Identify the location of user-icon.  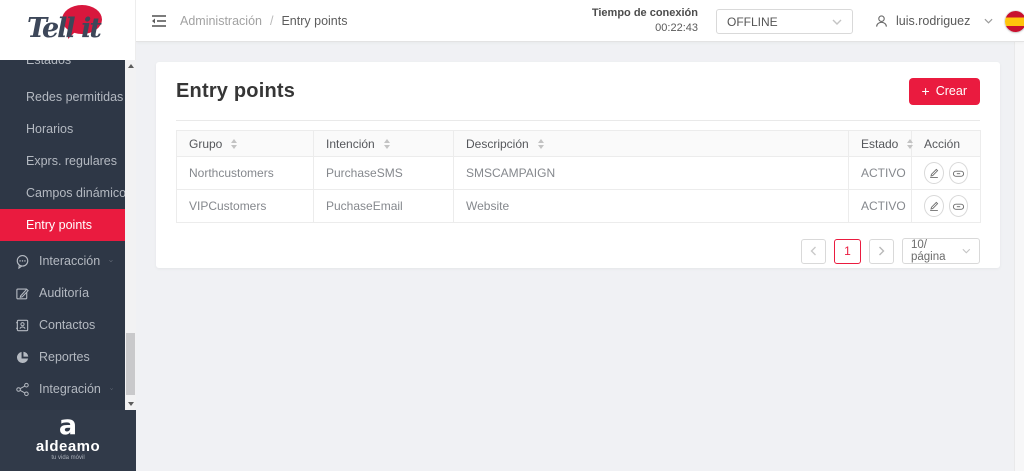
(881, 20).